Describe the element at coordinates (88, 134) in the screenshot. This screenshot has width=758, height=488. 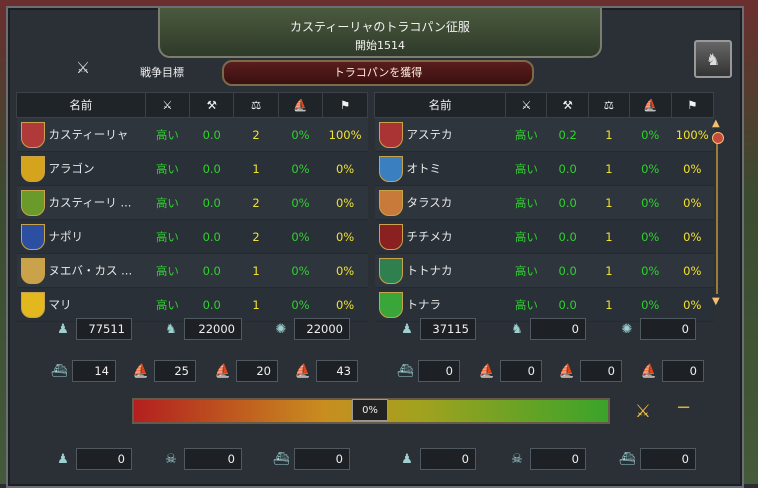
I see `country-name: カスティーリャ` at that location.